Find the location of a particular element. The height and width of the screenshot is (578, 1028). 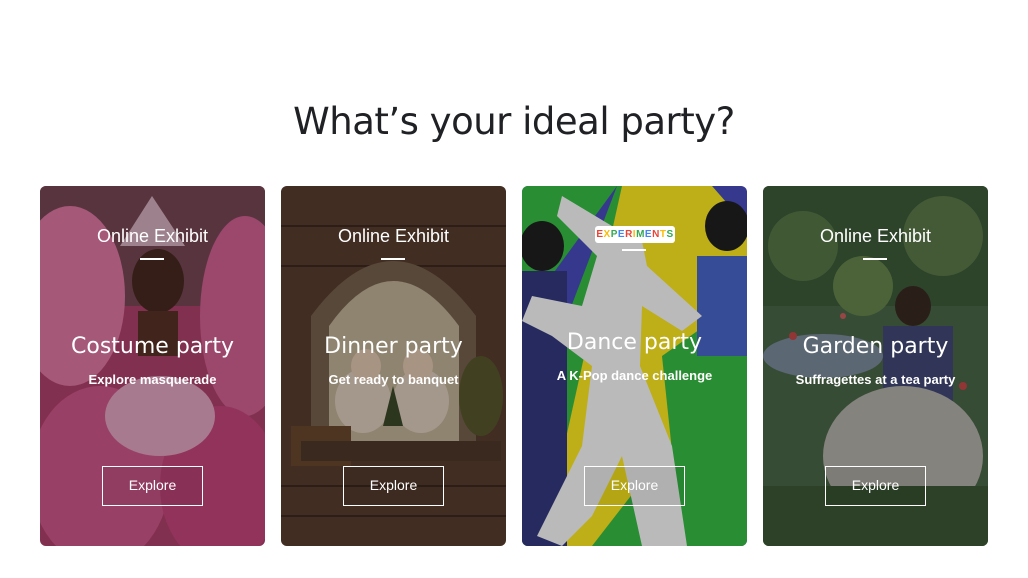

card-title: Dance party is located at coordinates (634, 342).